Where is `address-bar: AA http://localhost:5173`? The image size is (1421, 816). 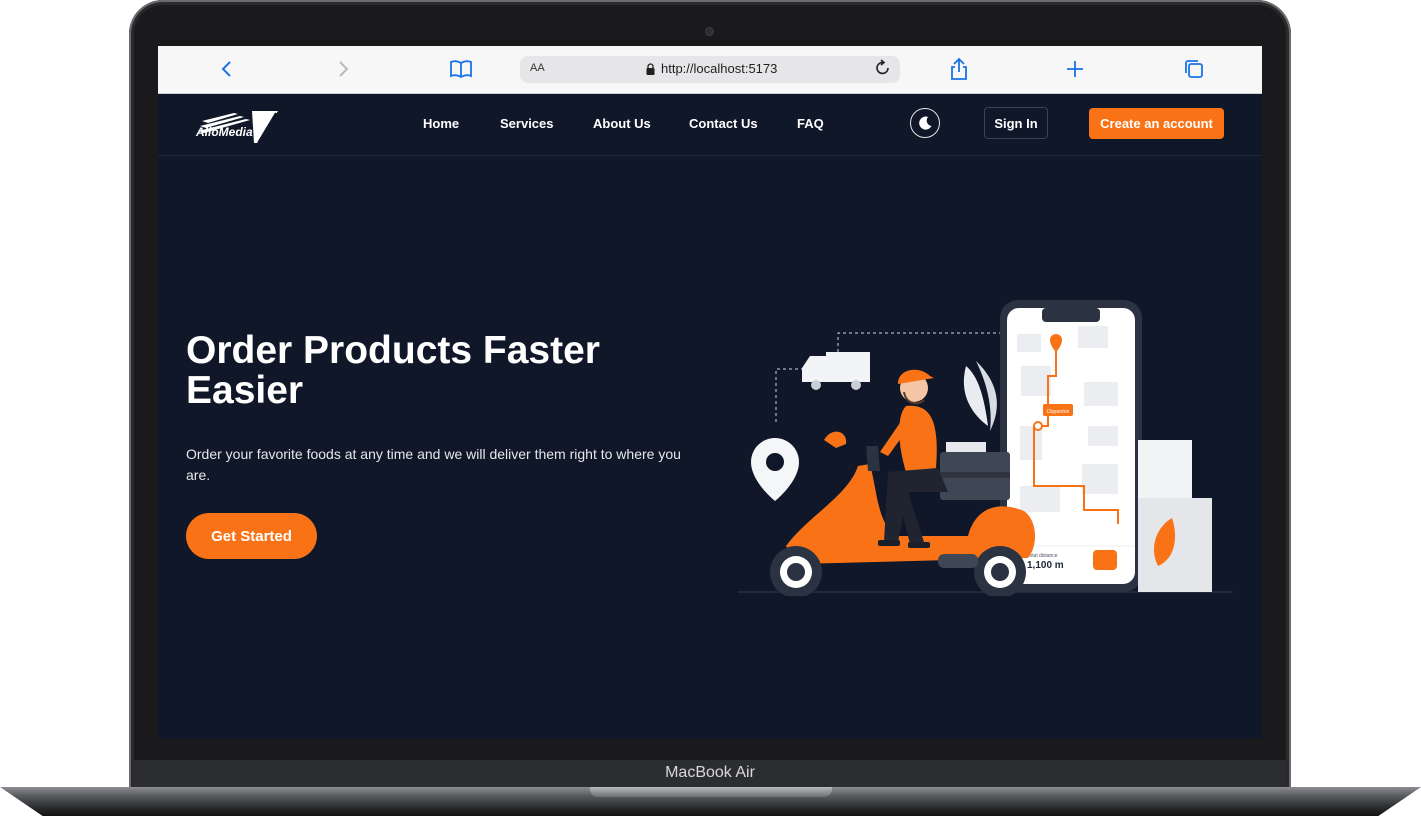
address-bar: AA http://localhost:5173 is located at coordinates (710, 69).